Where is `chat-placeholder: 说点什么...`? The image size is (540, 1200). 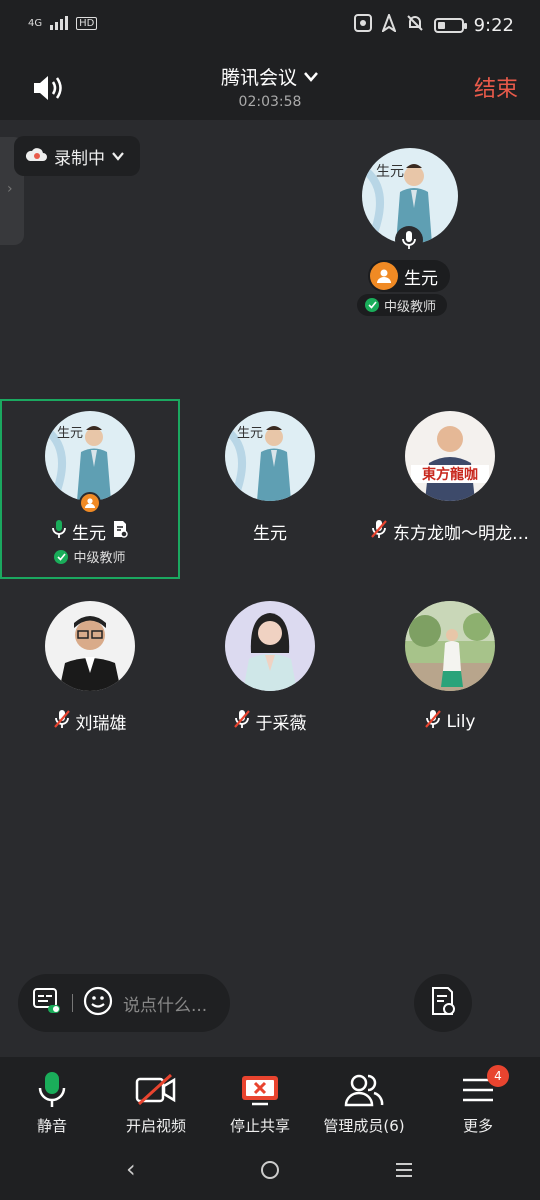
chat-placeholder: 说点什么... is located at coordinates (165, 1003).